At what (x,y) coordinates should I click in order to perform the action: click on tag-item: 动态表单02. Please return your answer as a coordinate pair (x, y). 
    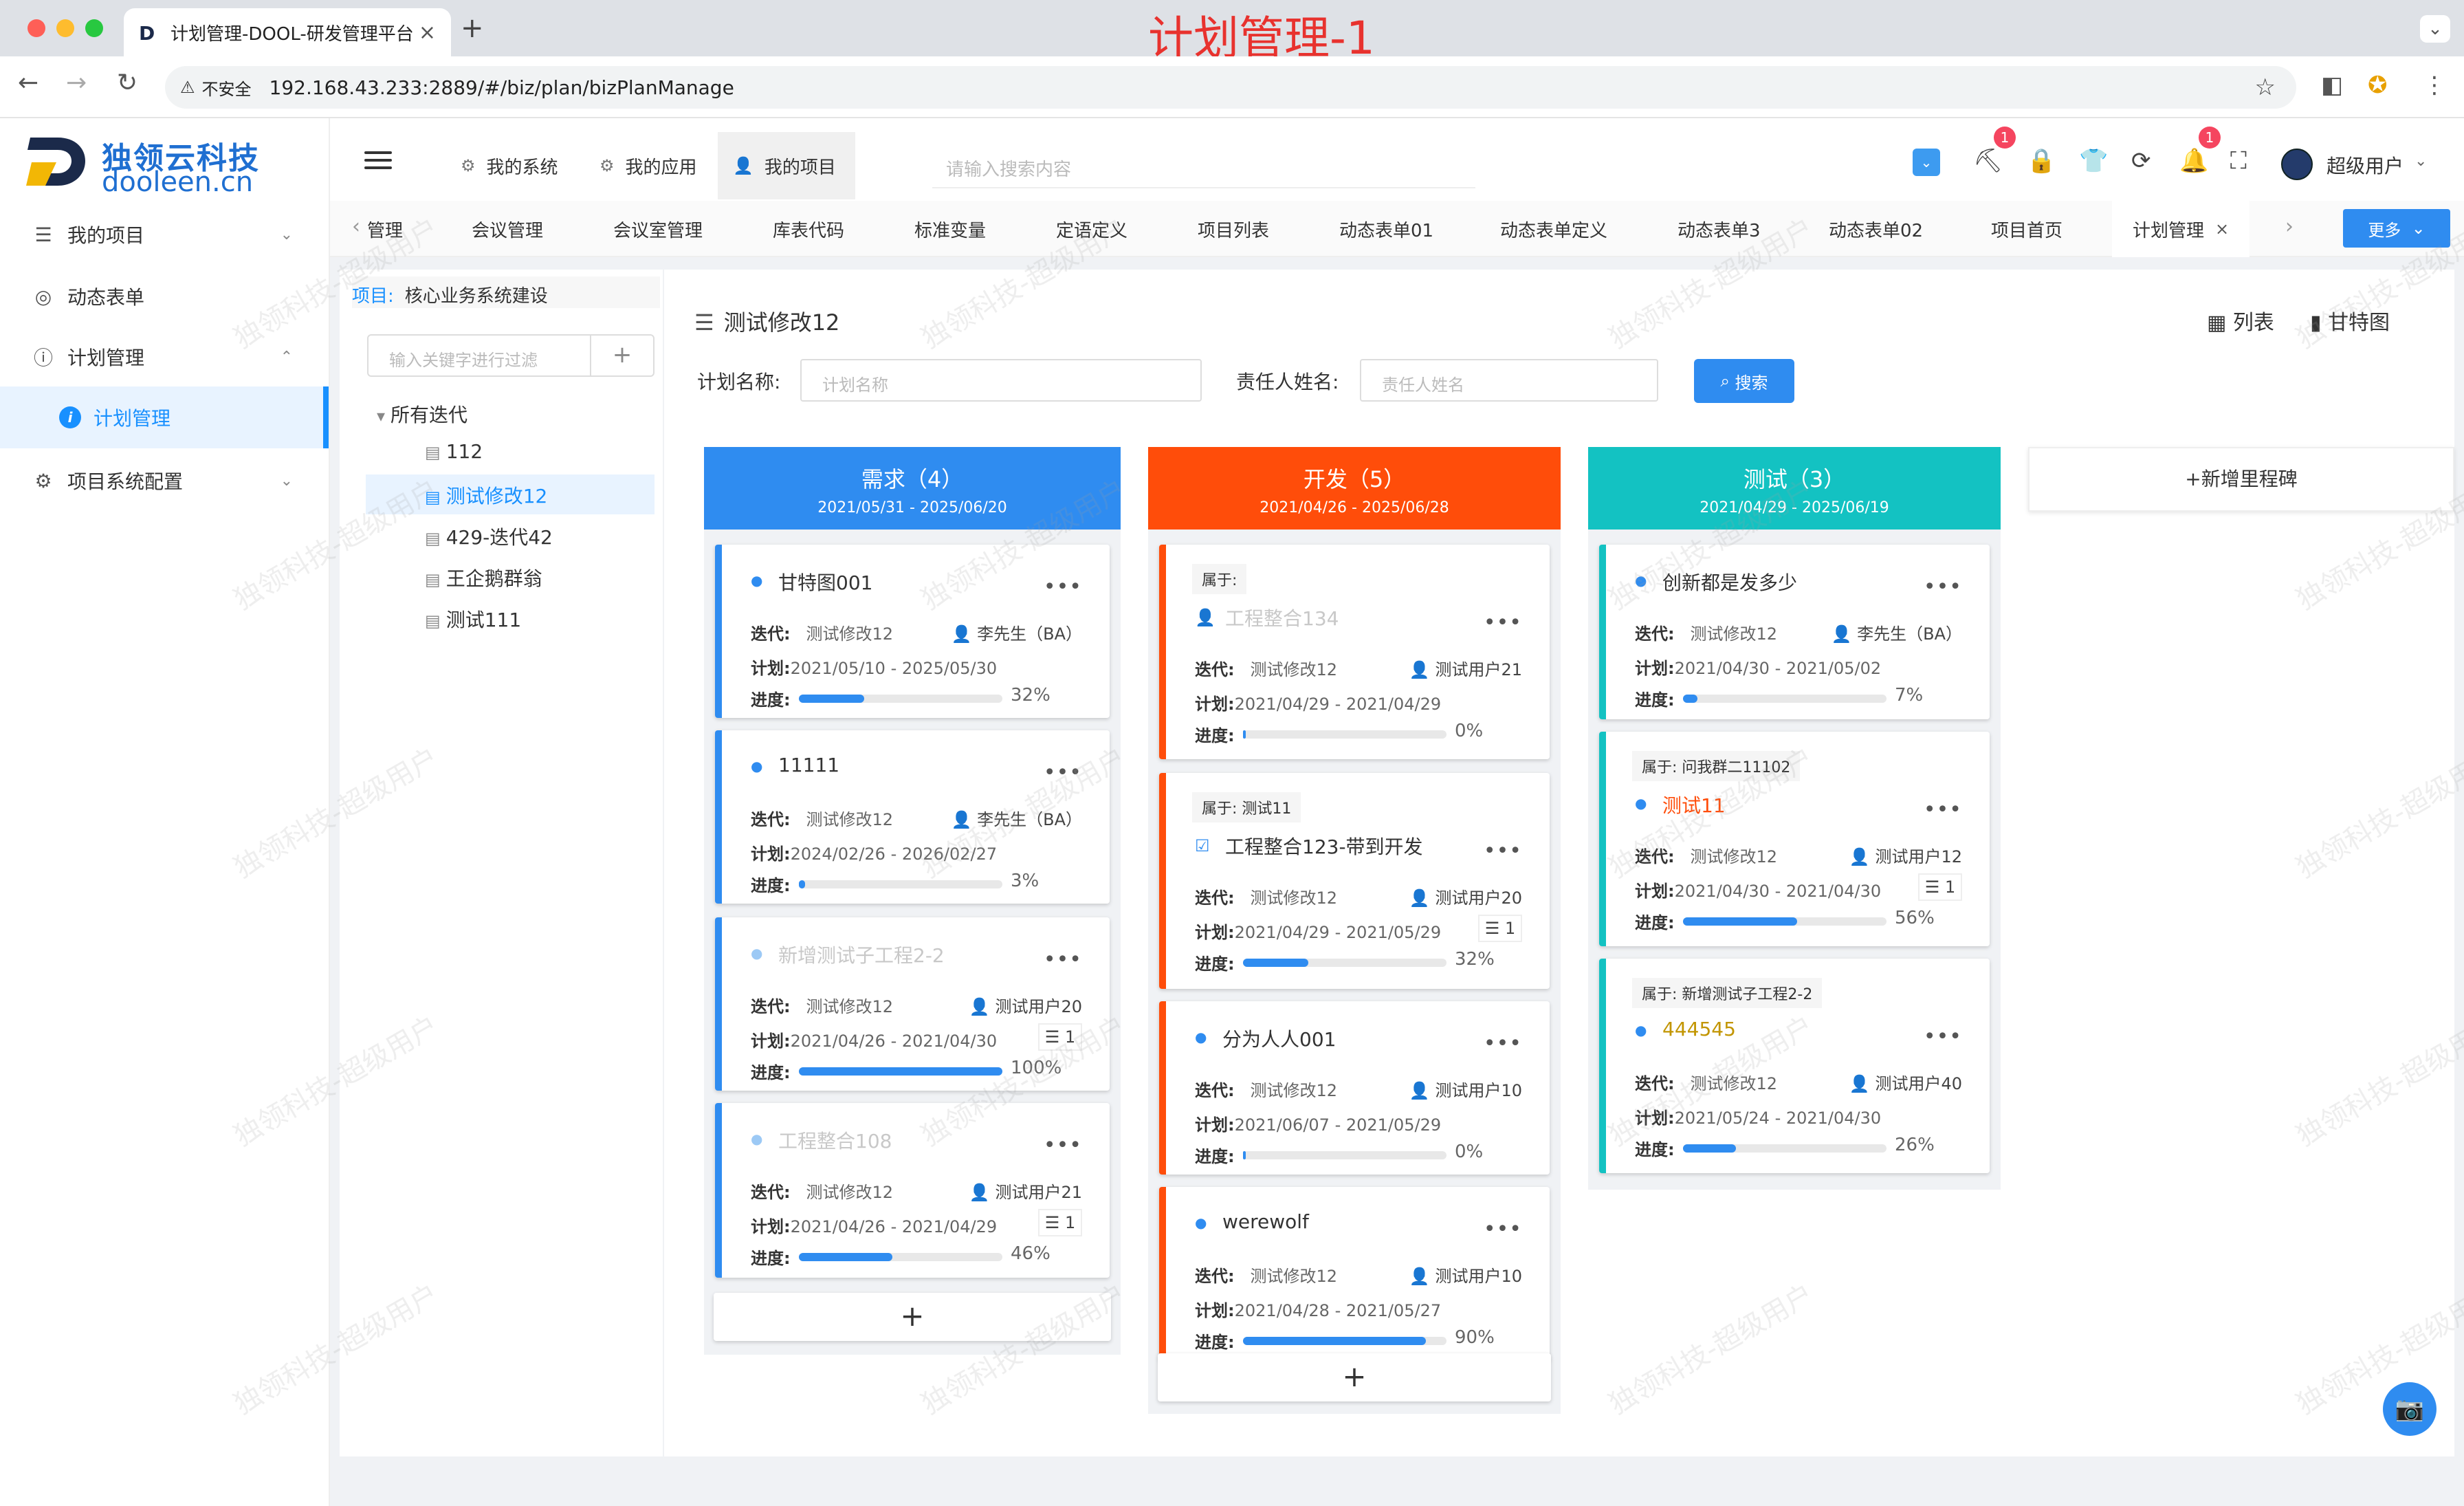
    Looking at the image, I should click on (1876, 229).